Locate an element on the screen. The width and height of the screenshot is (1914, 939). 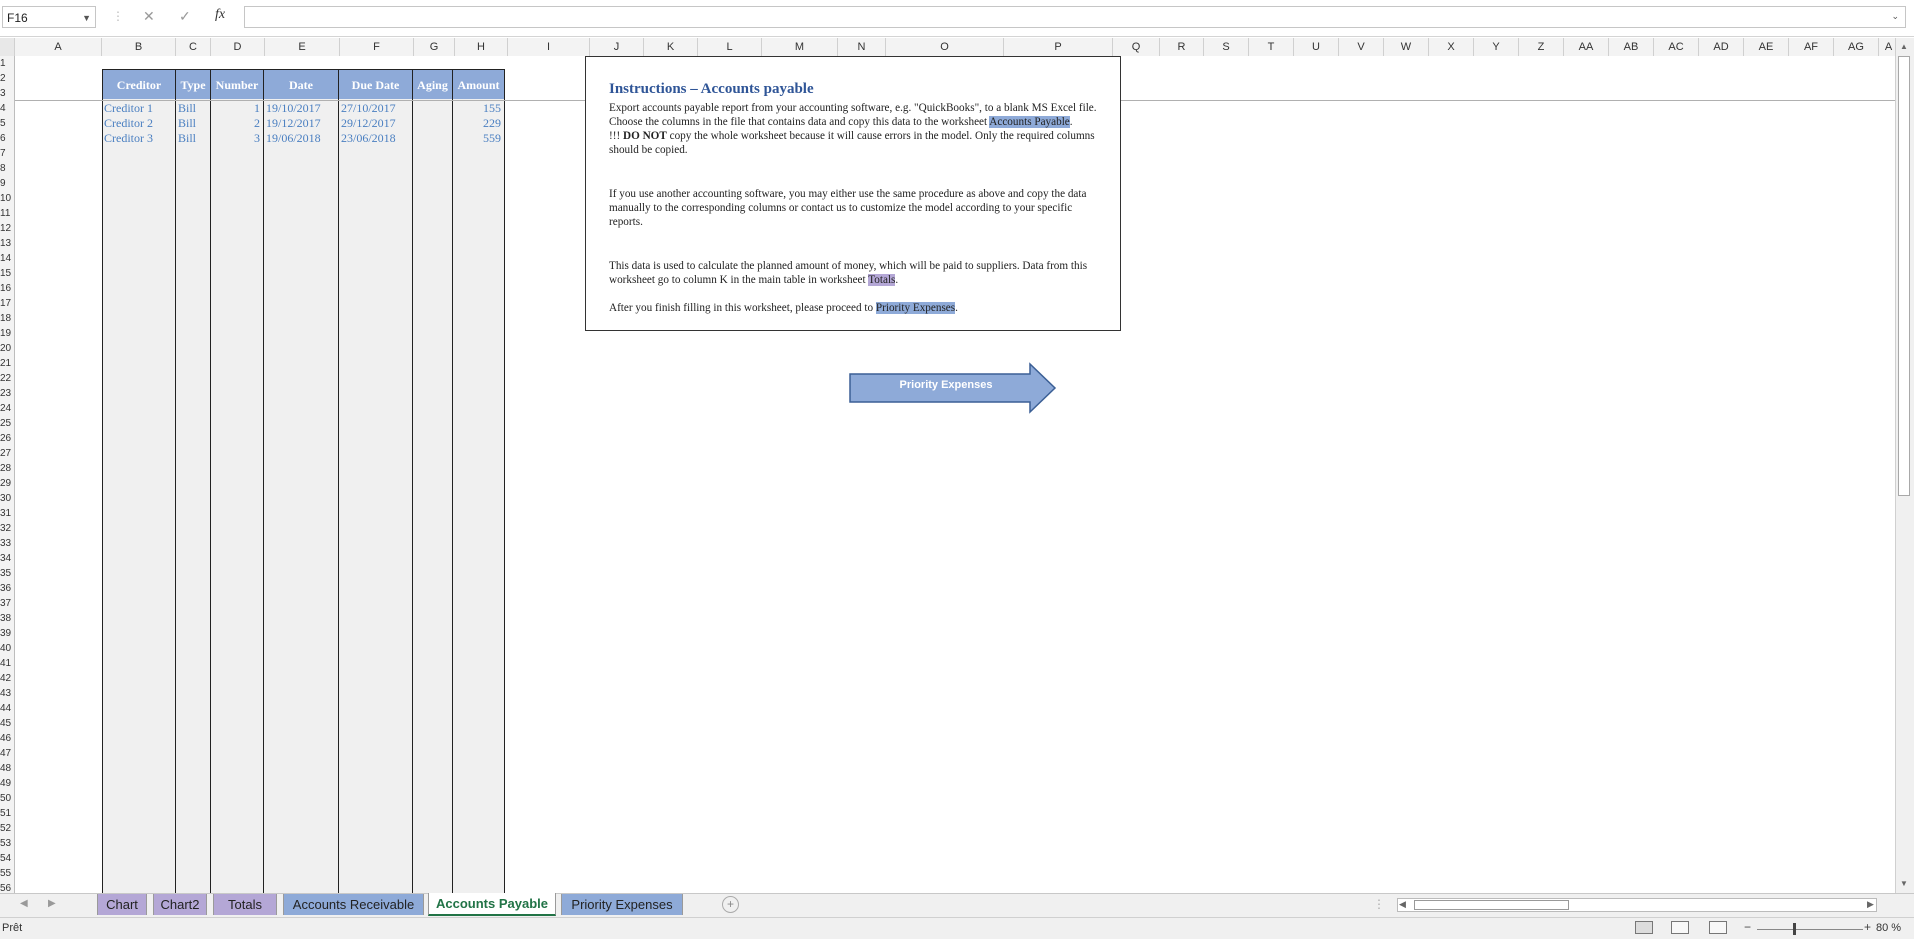
column-header: J is located at coordinates (617, 47).